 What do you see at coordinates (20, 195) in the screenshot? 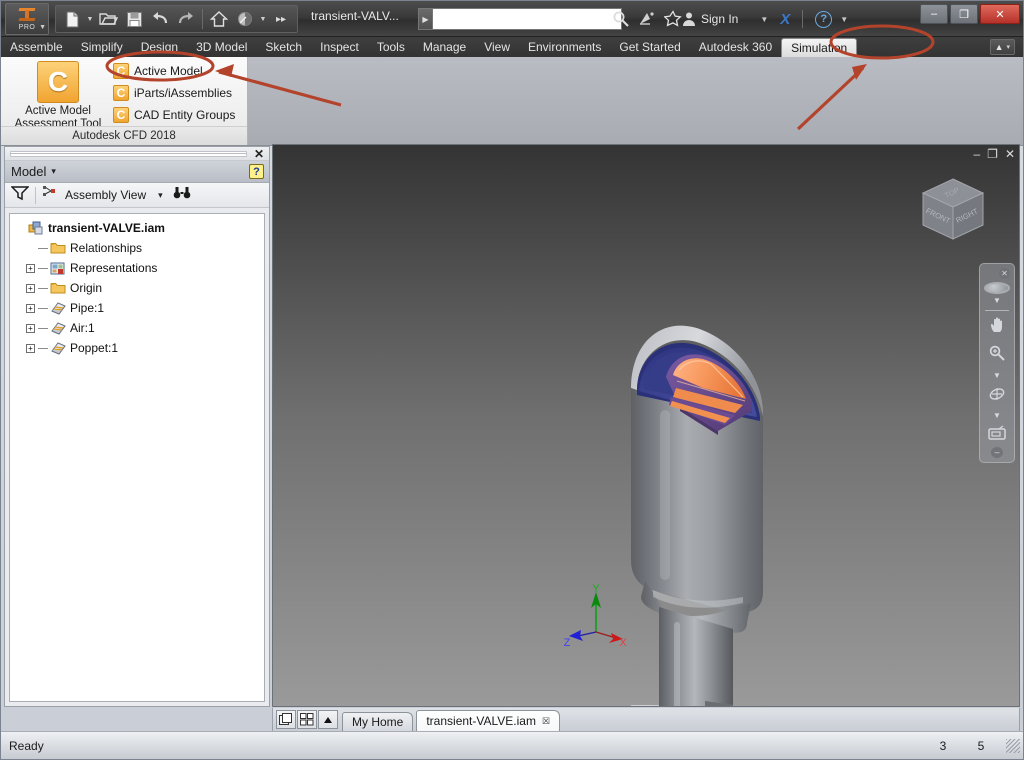
I see `filter-icon` at bounding box center [20, 195].